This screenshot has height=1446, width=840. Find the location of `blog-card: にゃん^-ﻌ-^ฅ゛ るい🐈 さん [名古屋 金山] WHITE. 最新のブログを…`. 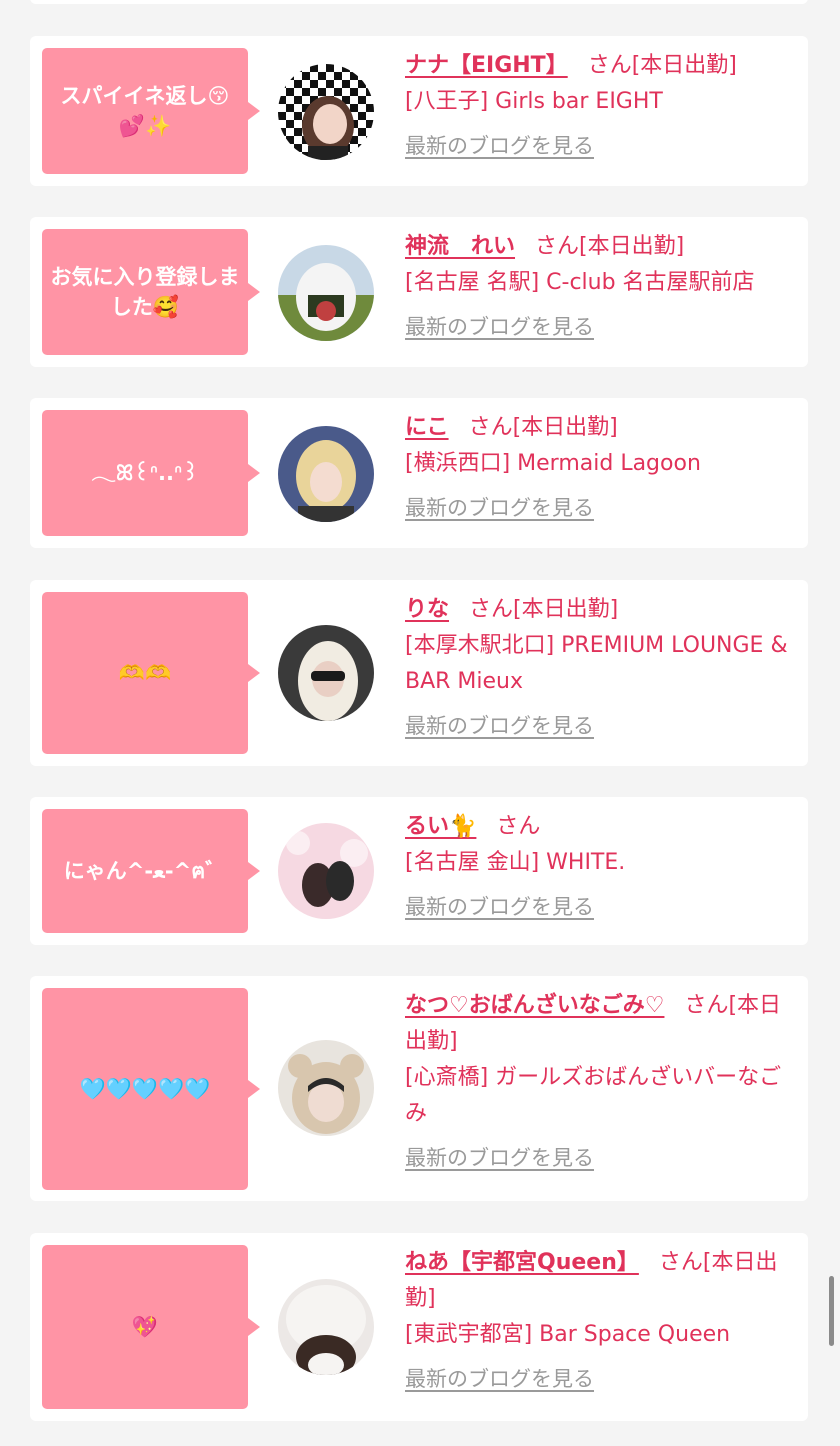

blog-card: にゃん^-ﻌ-^ฅ゛ るい🐈 さん [名古屋 金山] WHITE. 最新のブログを… is located at coordinates (419, 871).